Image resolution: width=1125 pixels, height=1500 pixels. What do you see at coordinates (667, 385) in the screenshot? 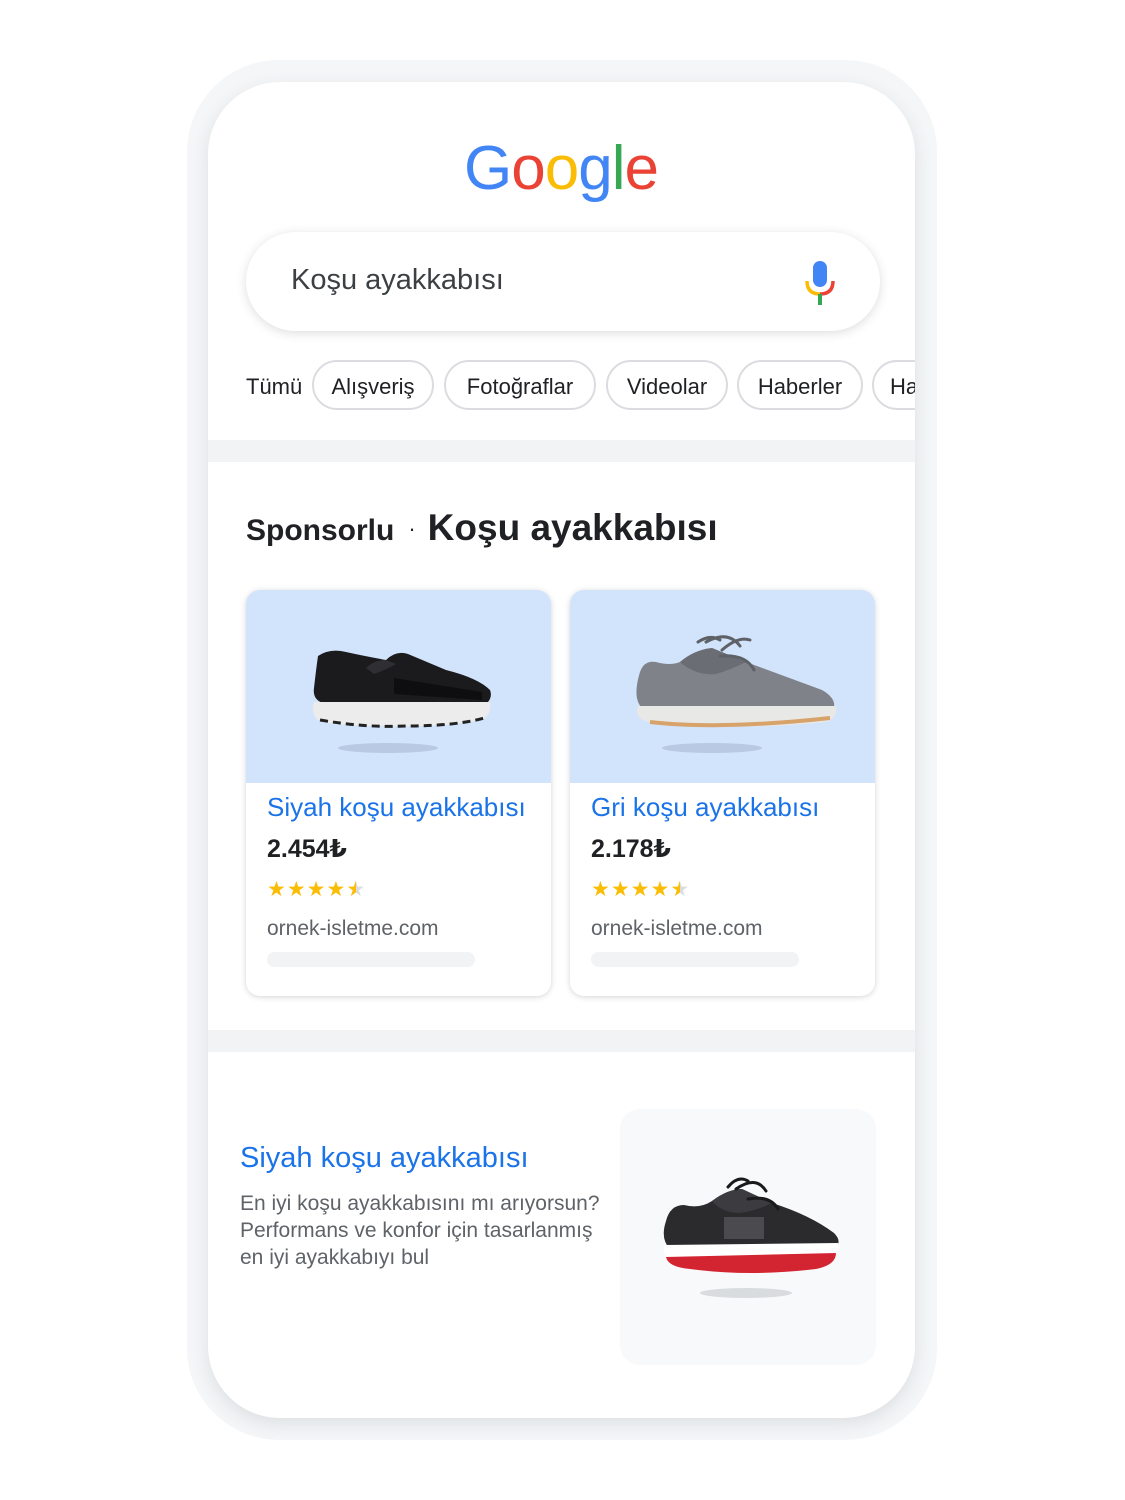
I see `tab-videos: Videolar` at bounding box center [667, 385].